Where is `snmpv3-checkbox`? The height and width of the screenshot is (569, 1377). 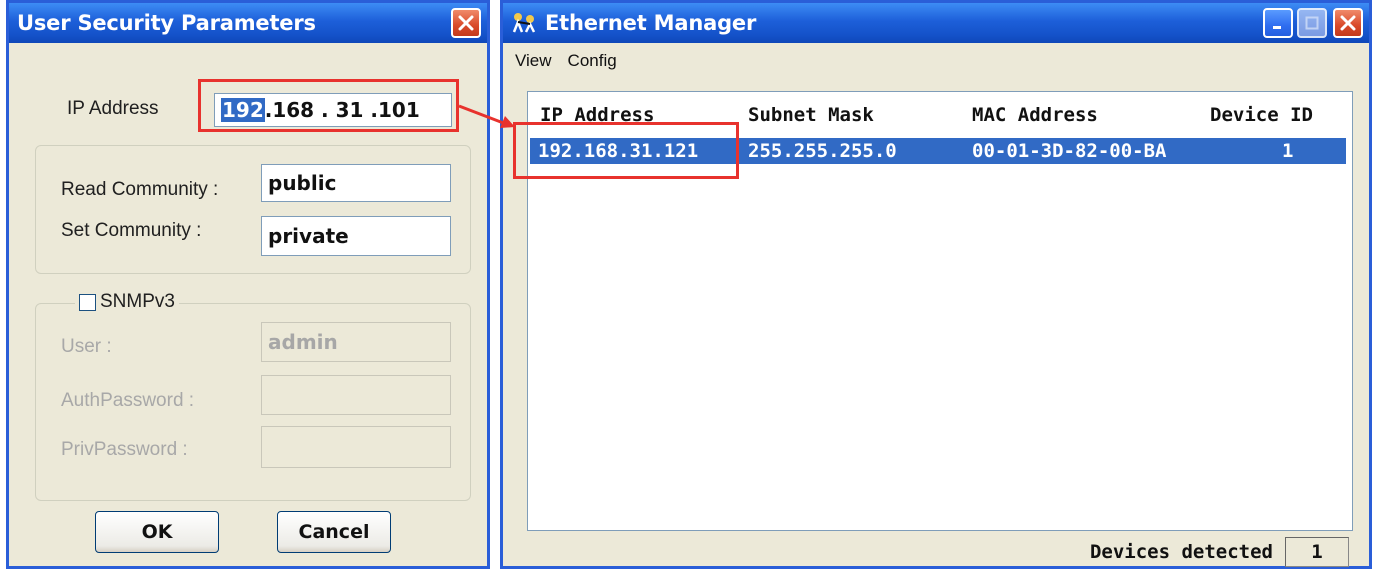
snmpv3-checkbox is located at coordinates (87, 302).